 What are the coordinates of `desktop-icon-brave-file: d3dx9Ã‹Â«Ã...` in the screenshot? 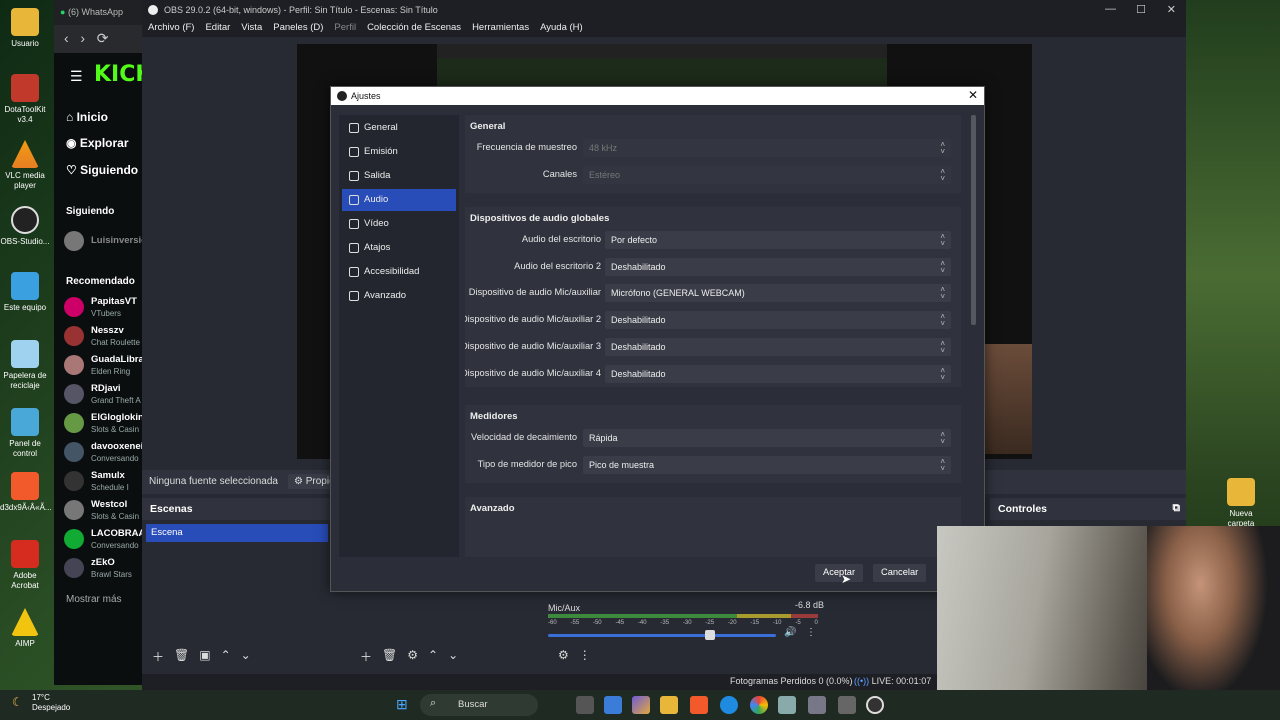 It's located at (26, 492).